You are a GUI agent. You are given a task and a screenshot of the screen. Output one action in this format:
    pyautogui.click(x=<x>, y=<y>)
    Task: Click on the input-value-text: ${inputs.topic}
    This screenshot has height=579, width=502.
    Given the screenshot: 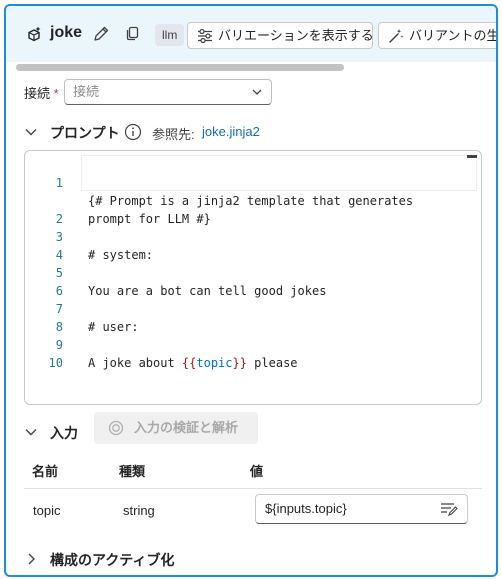 What is the action you would take?
    pyautogui.click(x=306, y=508)
    